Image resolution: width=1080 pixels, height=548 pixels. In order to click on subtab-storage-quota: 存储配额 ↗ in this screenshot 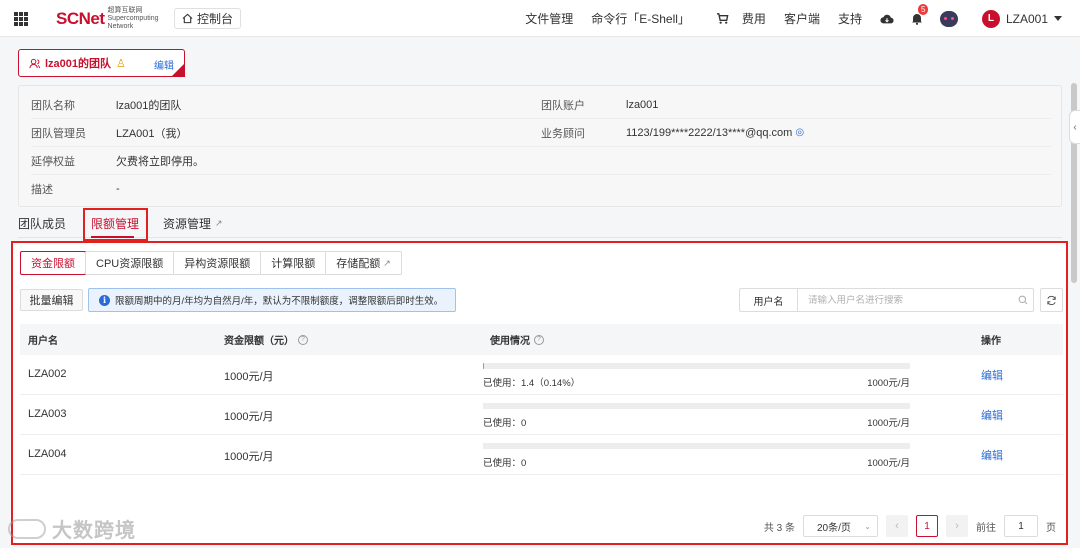, I will do `click(363, 263)`.